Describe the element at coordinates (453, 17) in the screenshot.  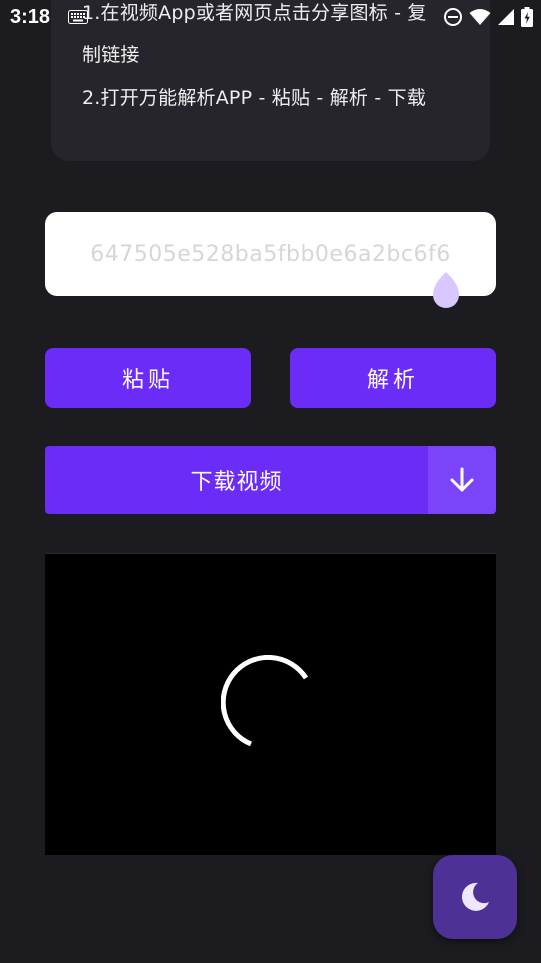
I see `dnd-icon` at that location.